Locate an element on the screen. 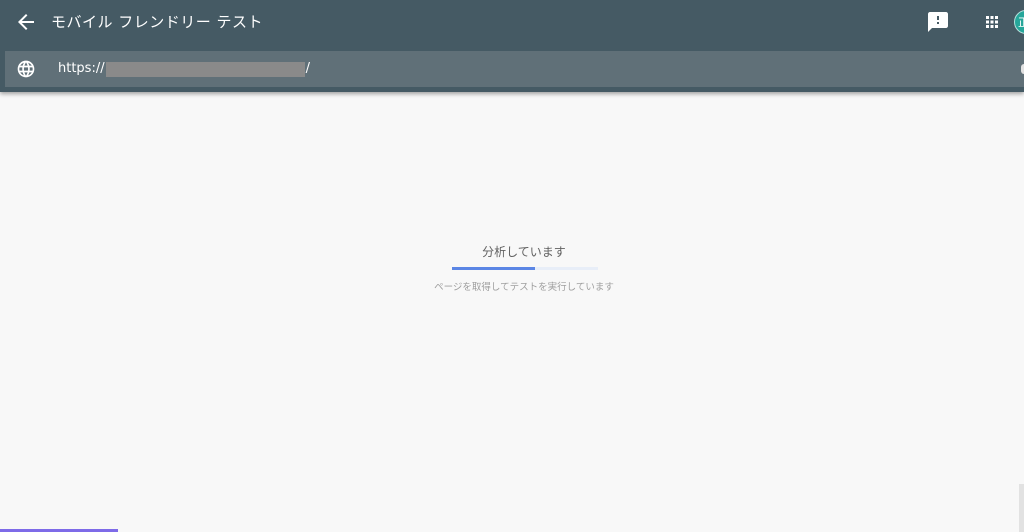 This screenshot has height=532, width=1024. redacted-domain is located at coordinates (205, 69).